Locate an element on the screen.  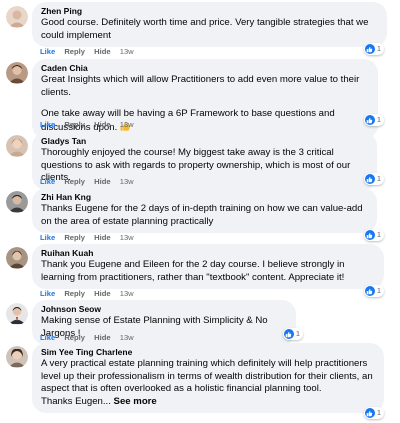
comment-author: Ruihan Kuah is located at coordinates (208, 253).